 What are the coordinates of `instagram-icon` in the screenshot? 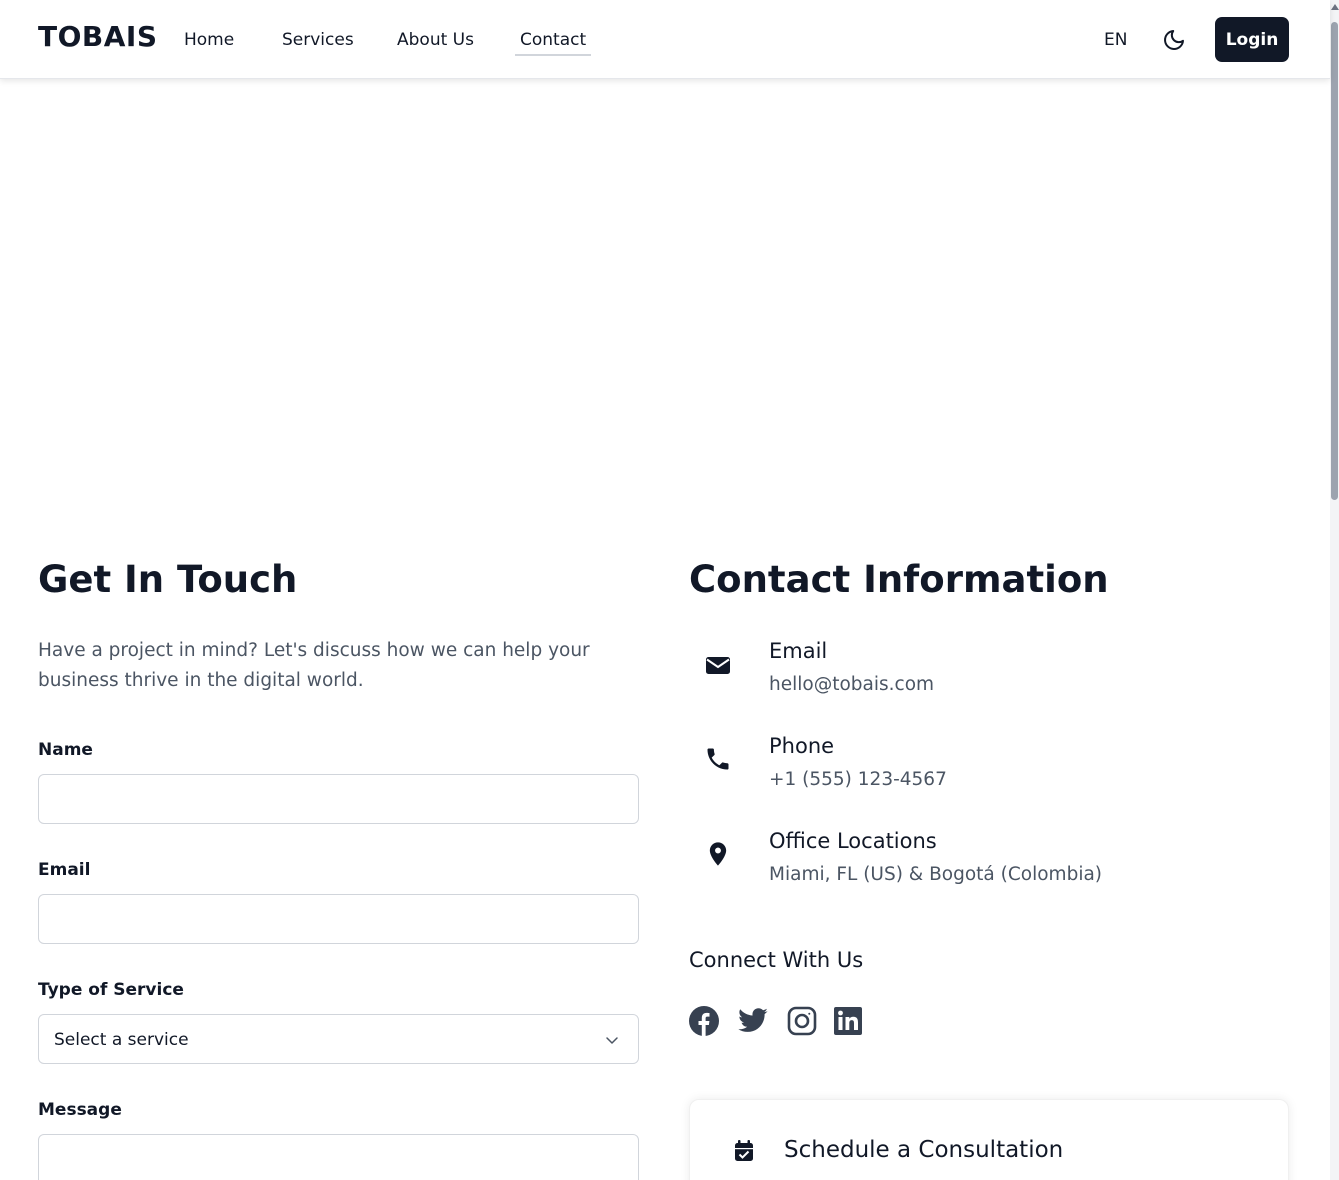 It's located at (802, 1021).